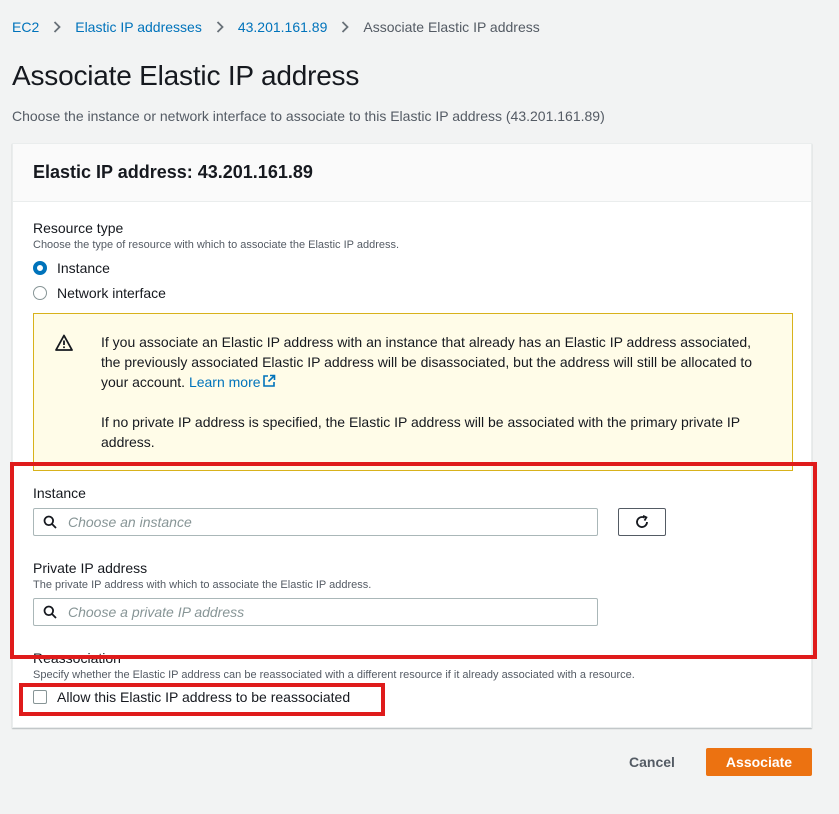 The height and width of the screenshot is (814, 839). Describe the element at coordinates (25, 27) in the screenshot. I see `breadcrumb-ec2: EC2` at that location.